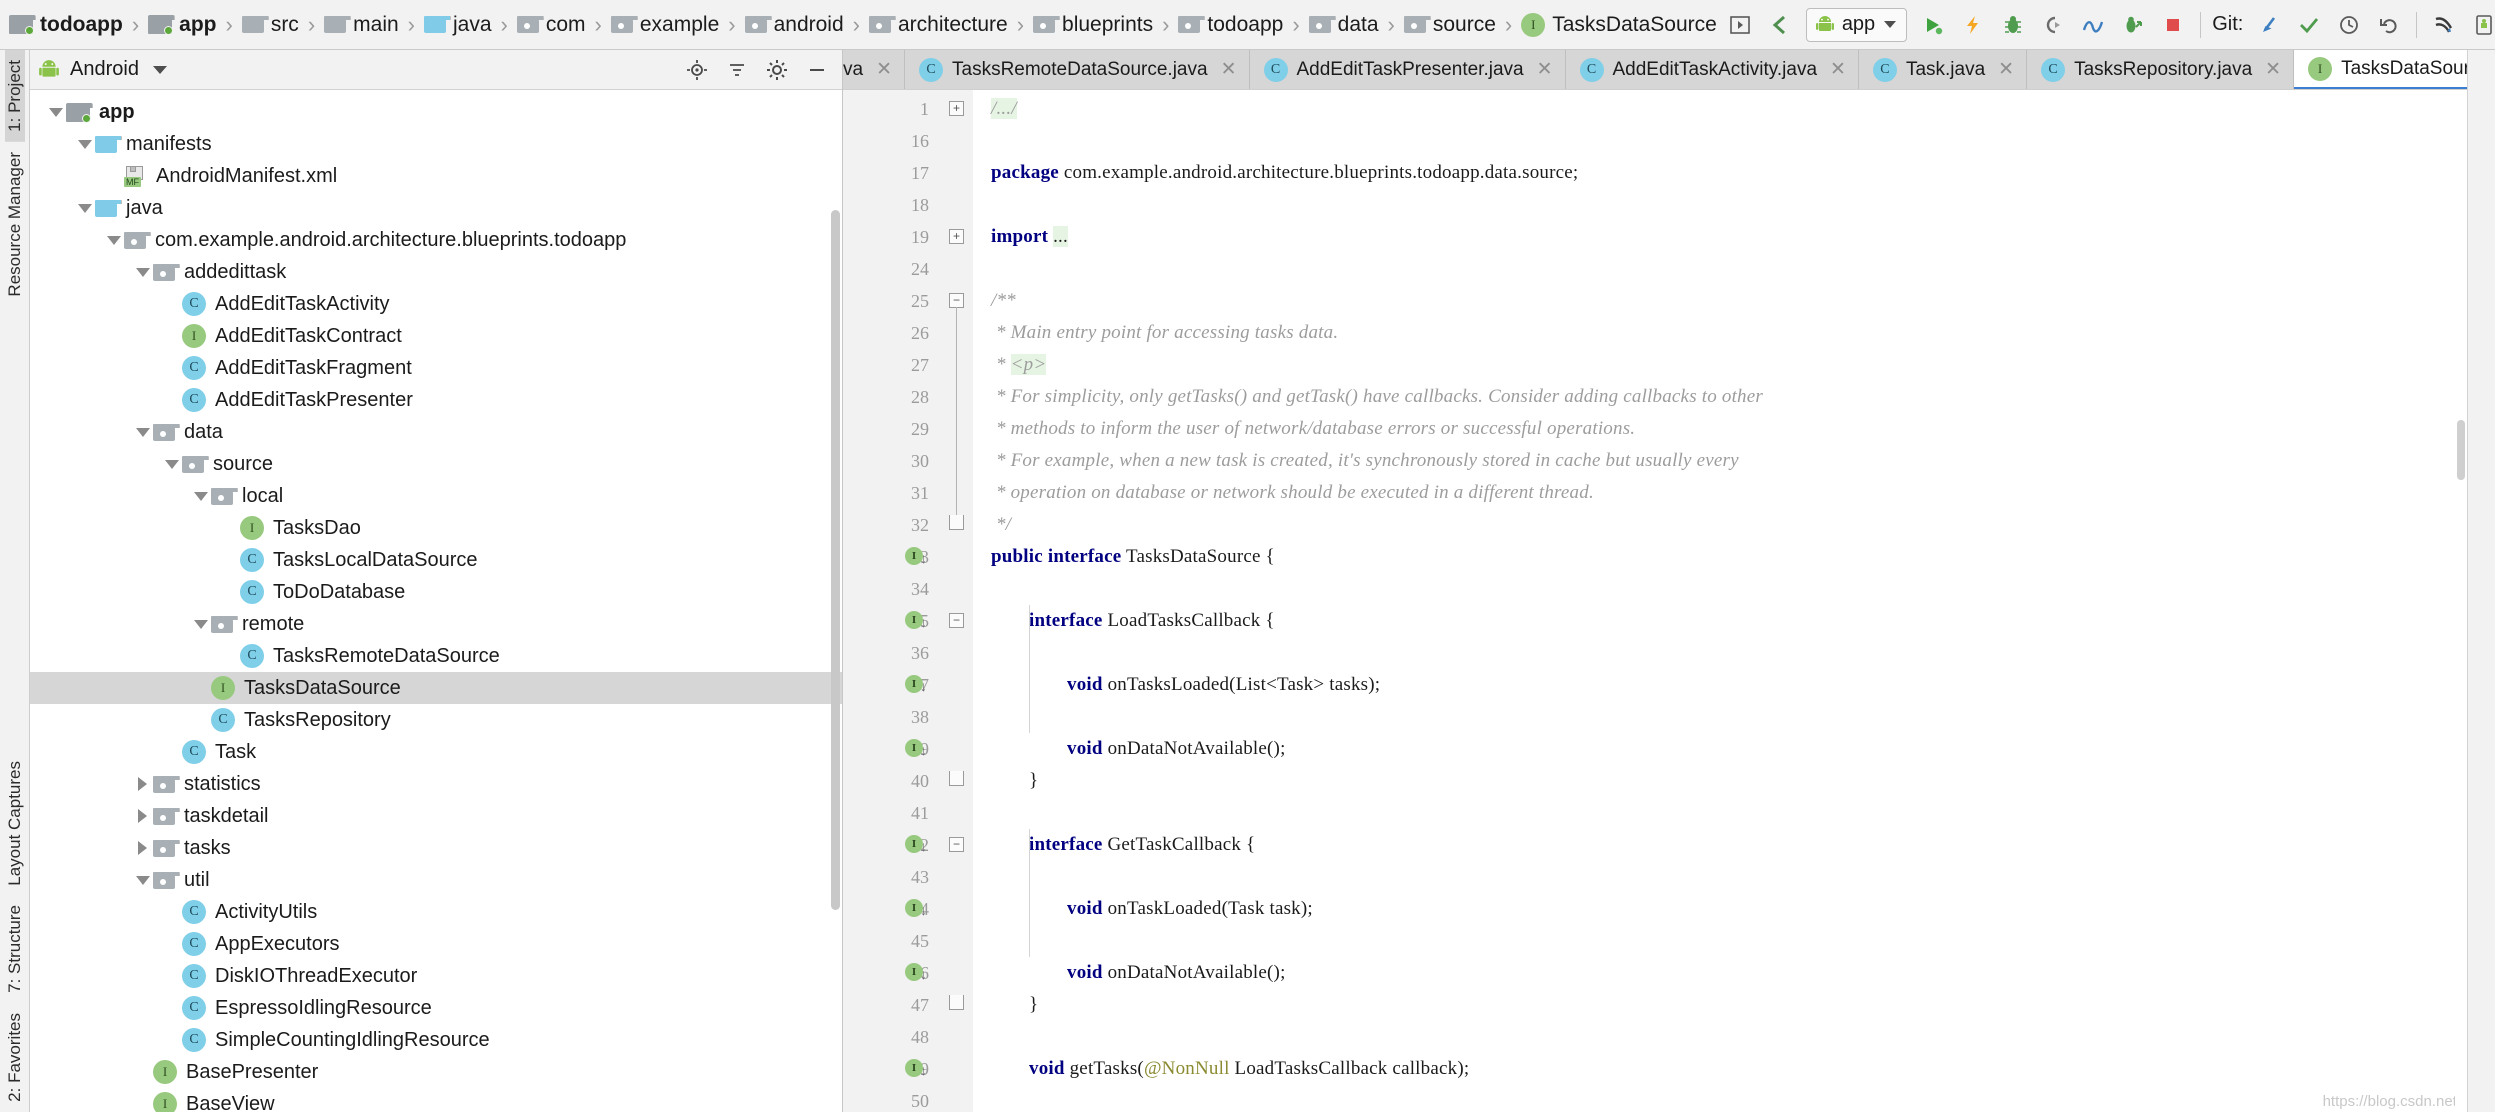  Describe the element at coordinates (2389, 25) in the screenshot. I see `git-rollback-icon` at that location.